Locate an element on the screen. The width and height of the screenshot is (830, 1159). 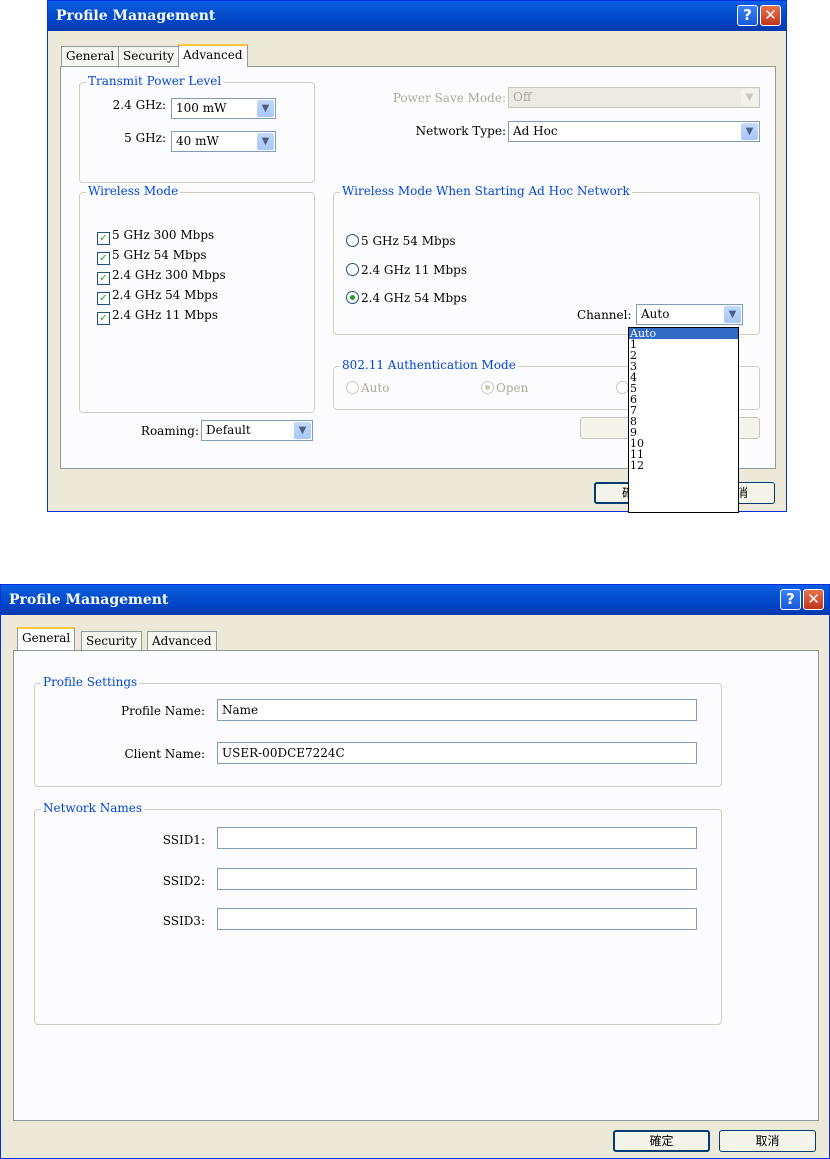
channel-option: 7 is located at coordinates (683, 410).